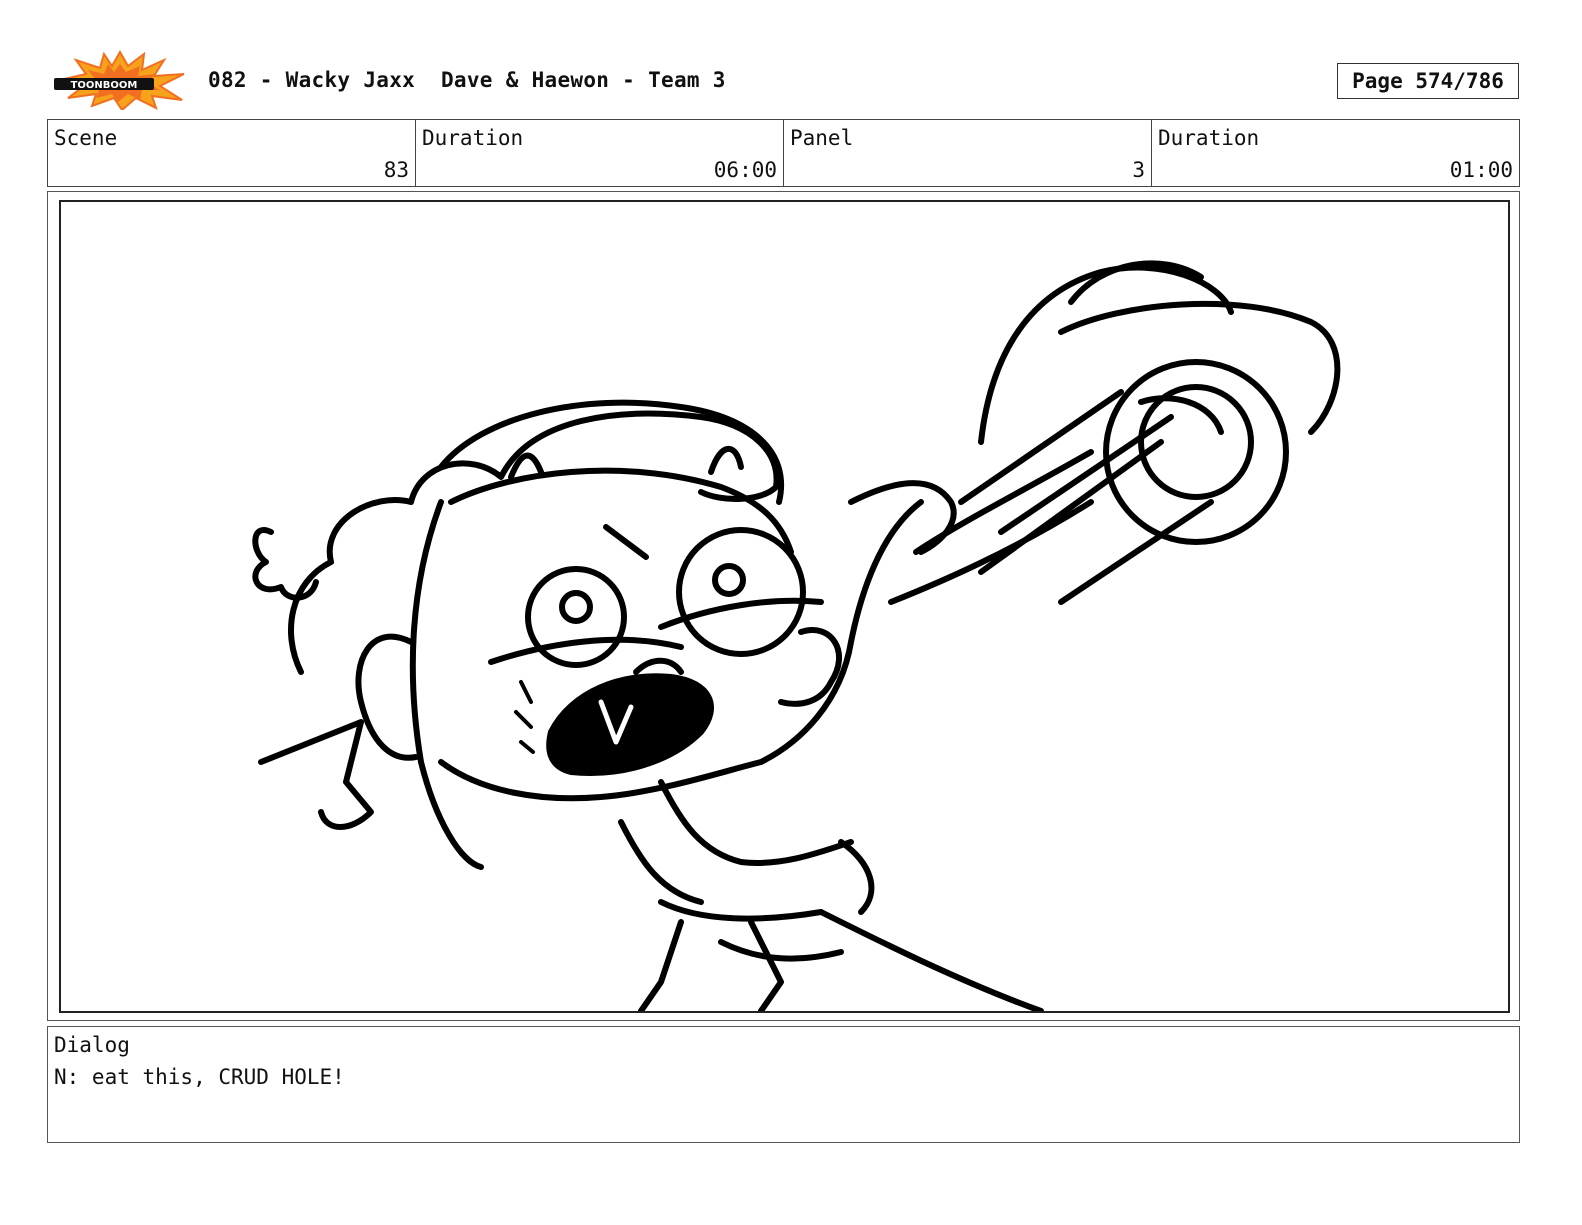 The image size is (1582, 1225). I want to click on panel-value: 3, so click(1138, 170).